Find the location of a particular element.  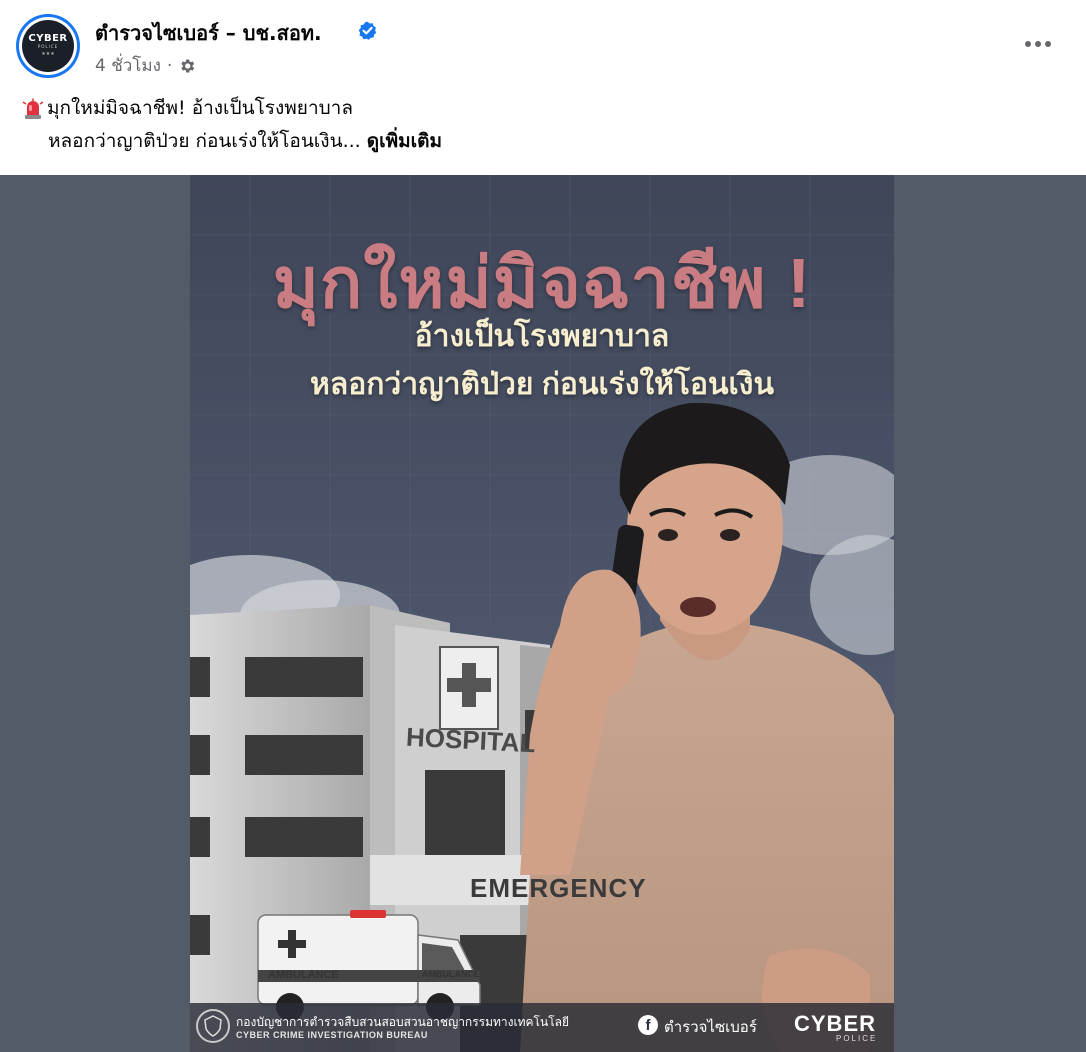

more-dots-icon is located at coordinates (1038, 44).